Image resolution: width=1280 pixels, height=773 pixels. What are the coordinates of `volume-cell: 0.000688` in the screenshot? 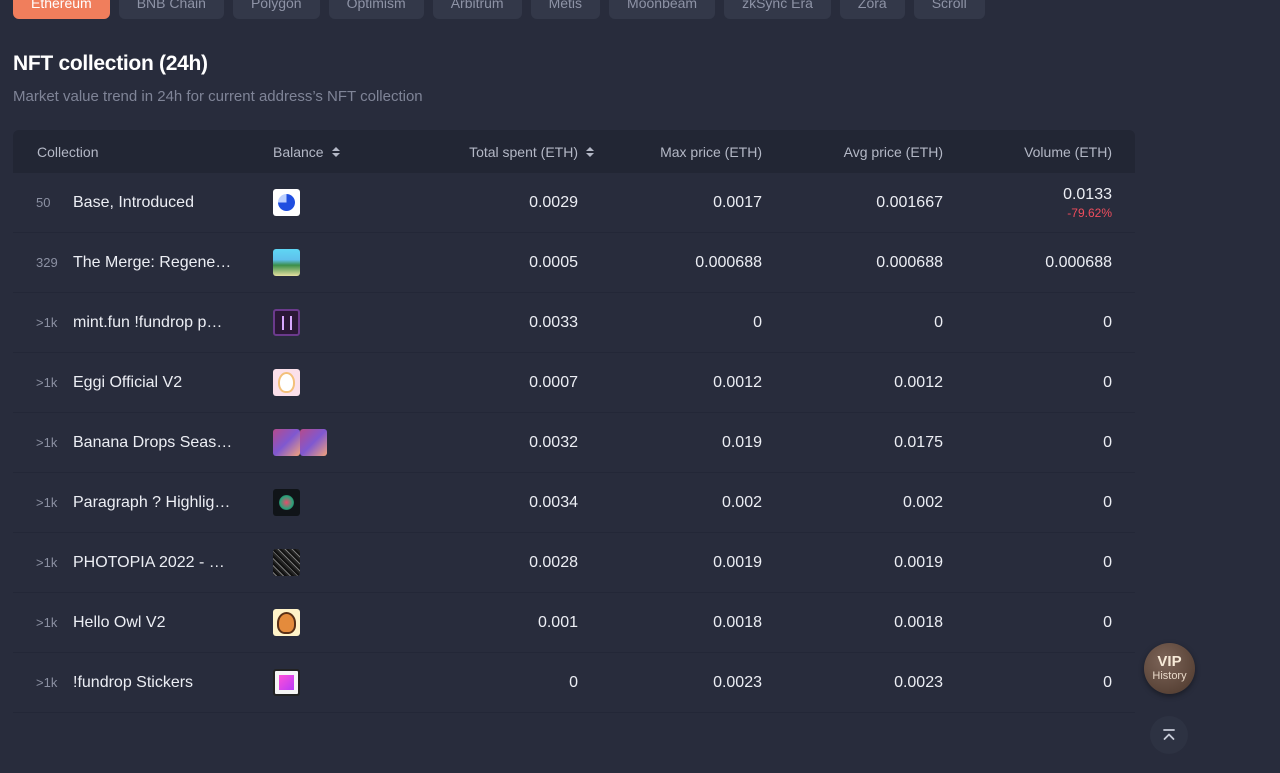 It's located at (1078, 262).